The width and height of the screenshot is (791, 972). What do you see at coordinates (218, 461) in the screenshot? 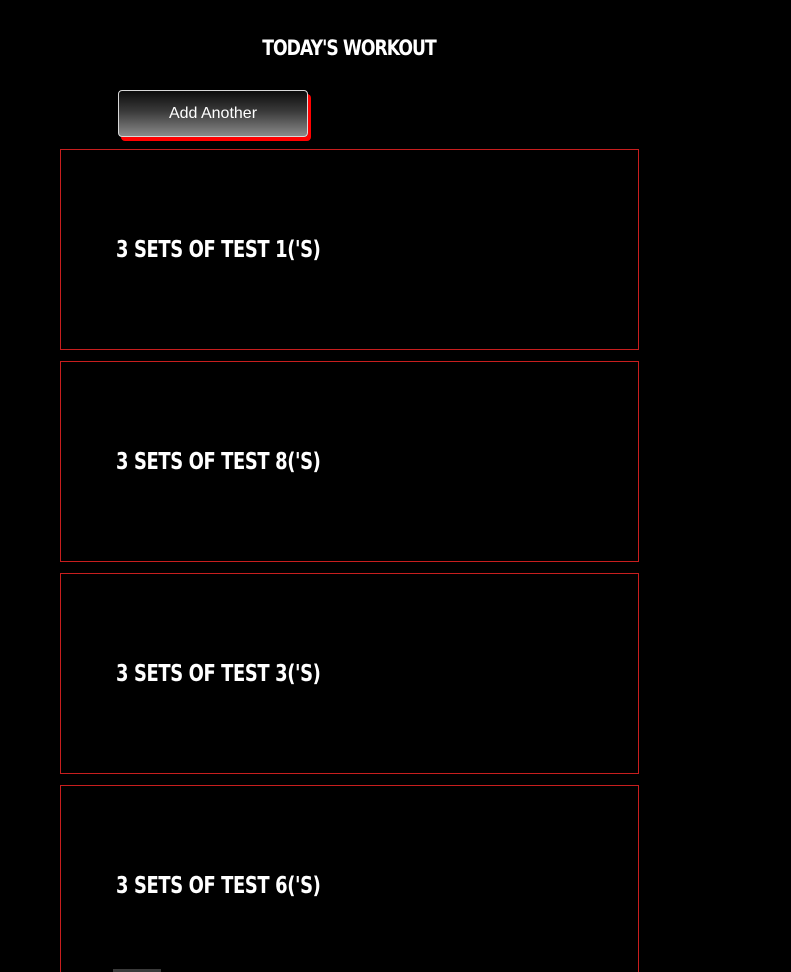
I see `workout-label: 3 SETS OF TEST 8('S)` at bounding box center [218, 461].